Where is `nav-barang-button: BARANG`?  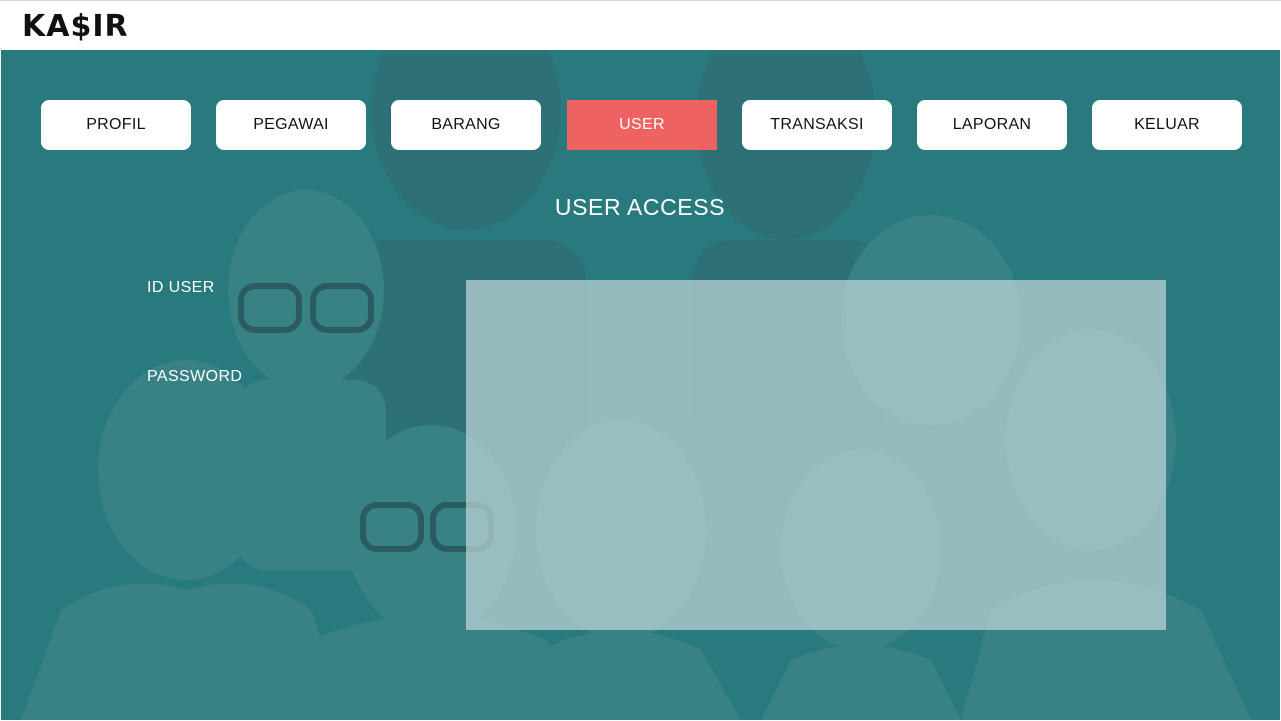
nav-barang-button: BARANG is located at coordinates (466, 125).